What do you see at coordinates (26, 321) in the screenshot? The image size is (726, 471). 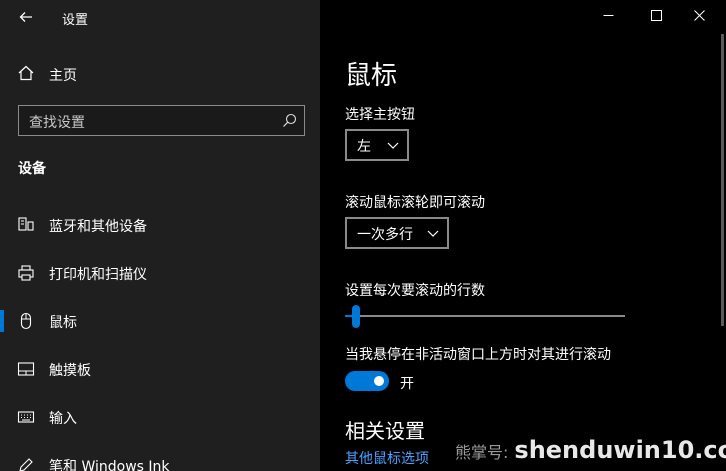 I see `mouse-icon` at bounding box center [26, 321].